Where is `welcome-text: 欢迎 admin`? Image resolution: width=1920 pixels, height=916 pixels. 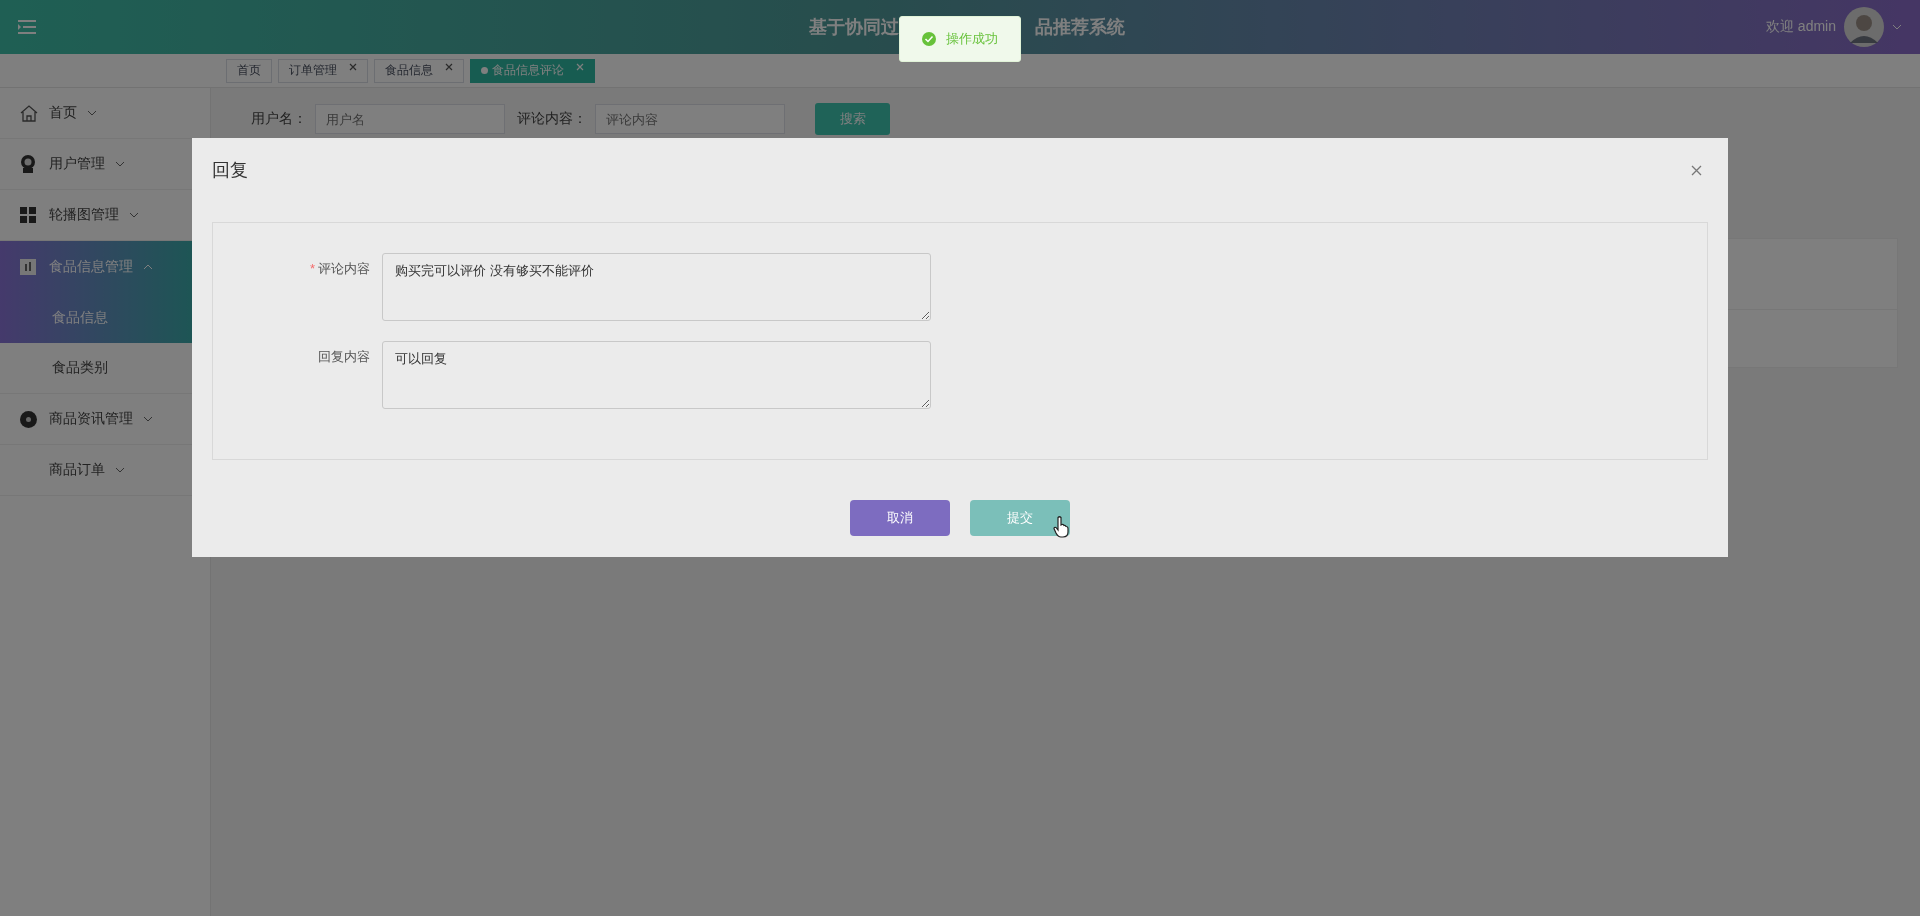
welcome-text: 欢迎 admin is located at coordinates (1800, 27).